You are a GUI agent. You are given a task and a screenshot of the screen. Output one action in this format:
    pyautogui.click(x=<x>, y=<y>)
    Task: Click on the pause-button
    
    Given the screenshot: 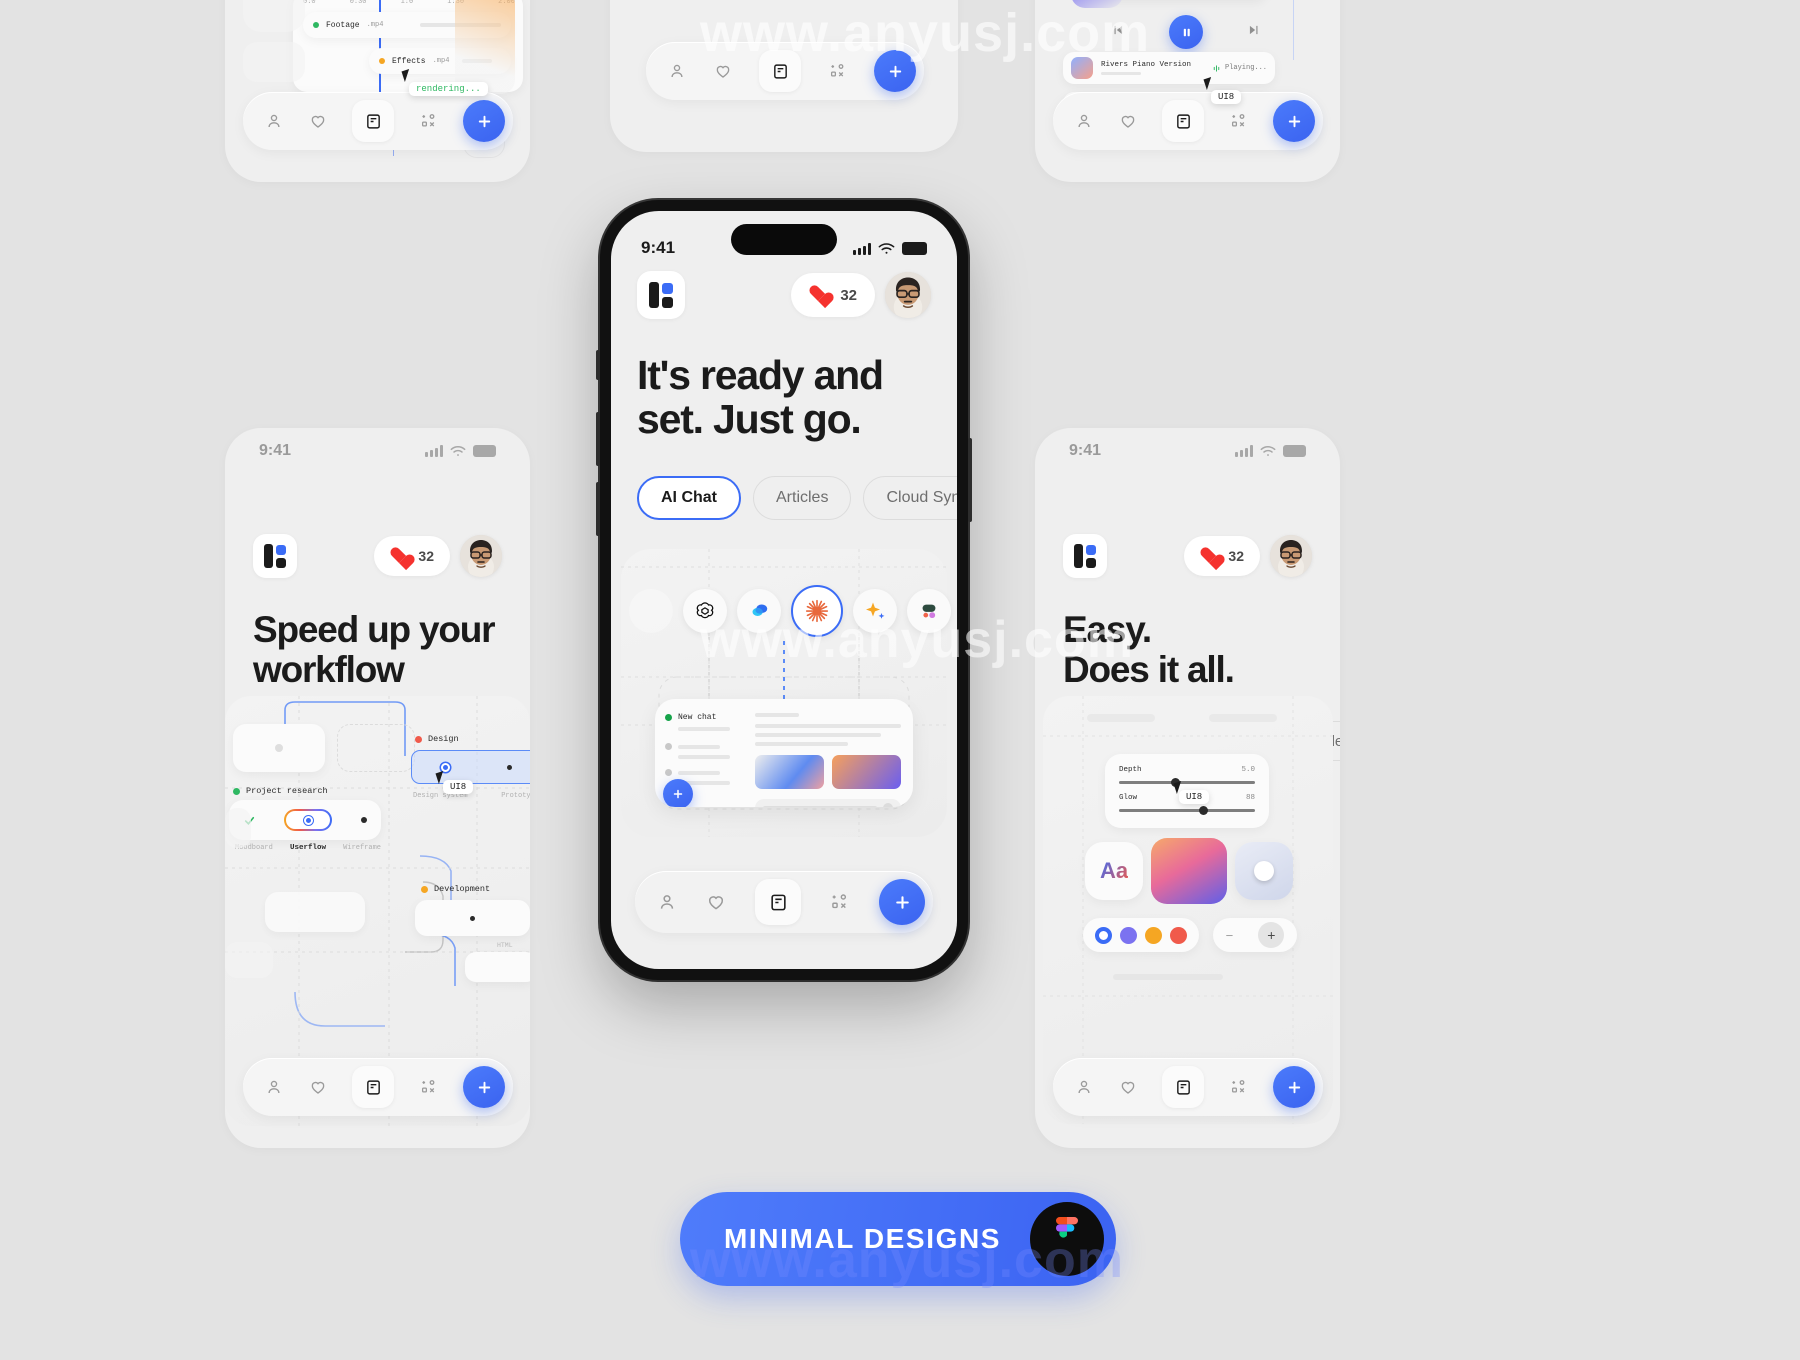 What is the action you would take?
    pyautogui.click(x=1186, y=32)
    